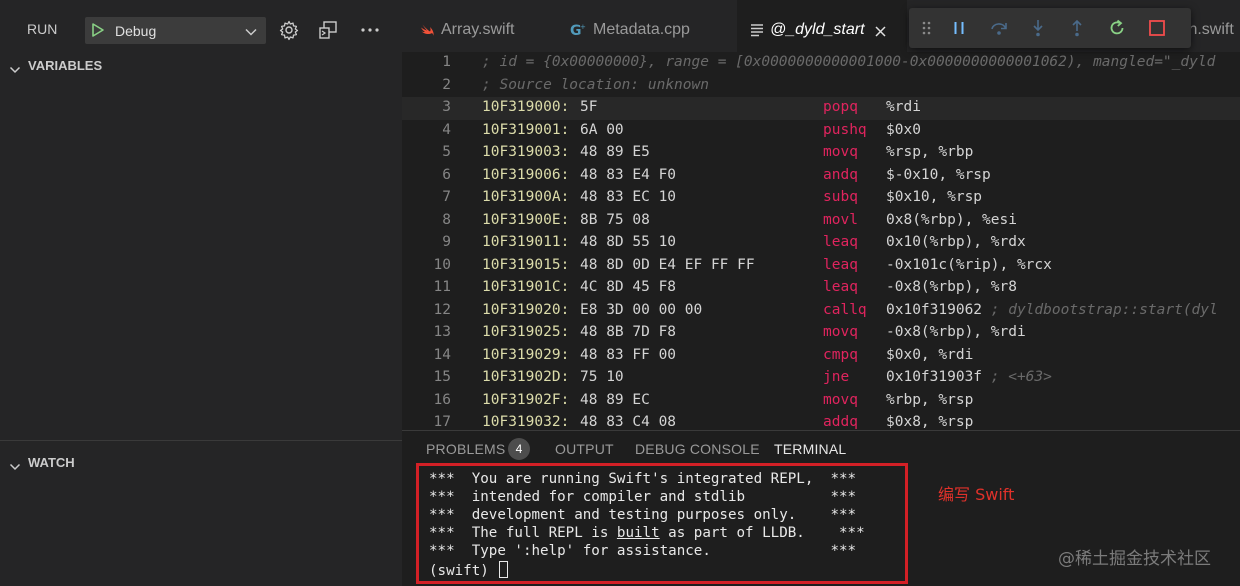 The height and width of the screenshot is (586, 1240). What do you see at coordinates (519, 449) in the screenshot?
I see `problems-count-badge: 4` at bounding box center [519, 449].